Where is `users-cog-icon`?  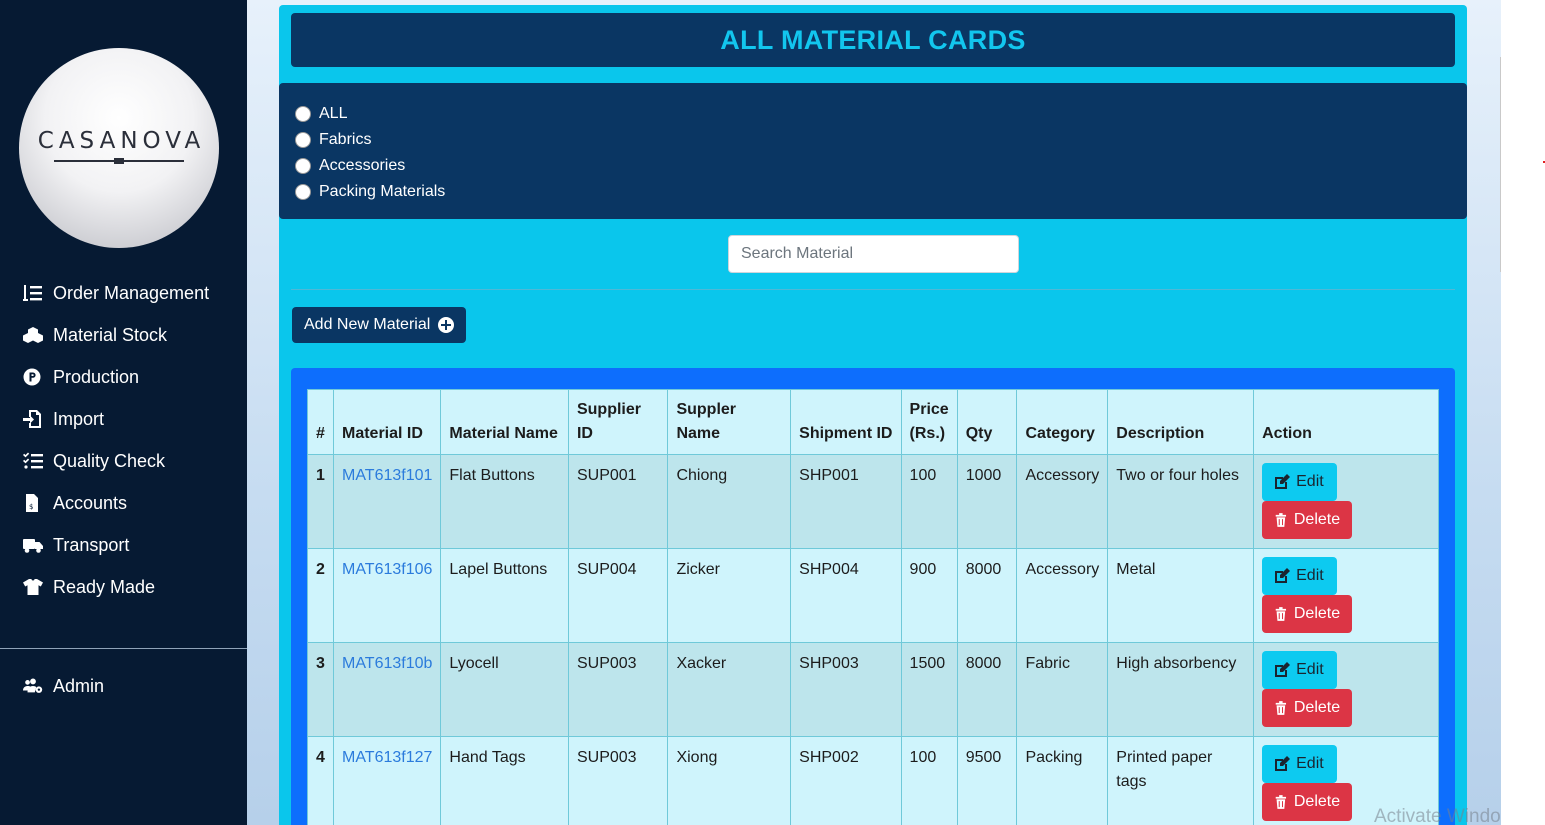
users-cog-icon is located at coordinates (33, 686).